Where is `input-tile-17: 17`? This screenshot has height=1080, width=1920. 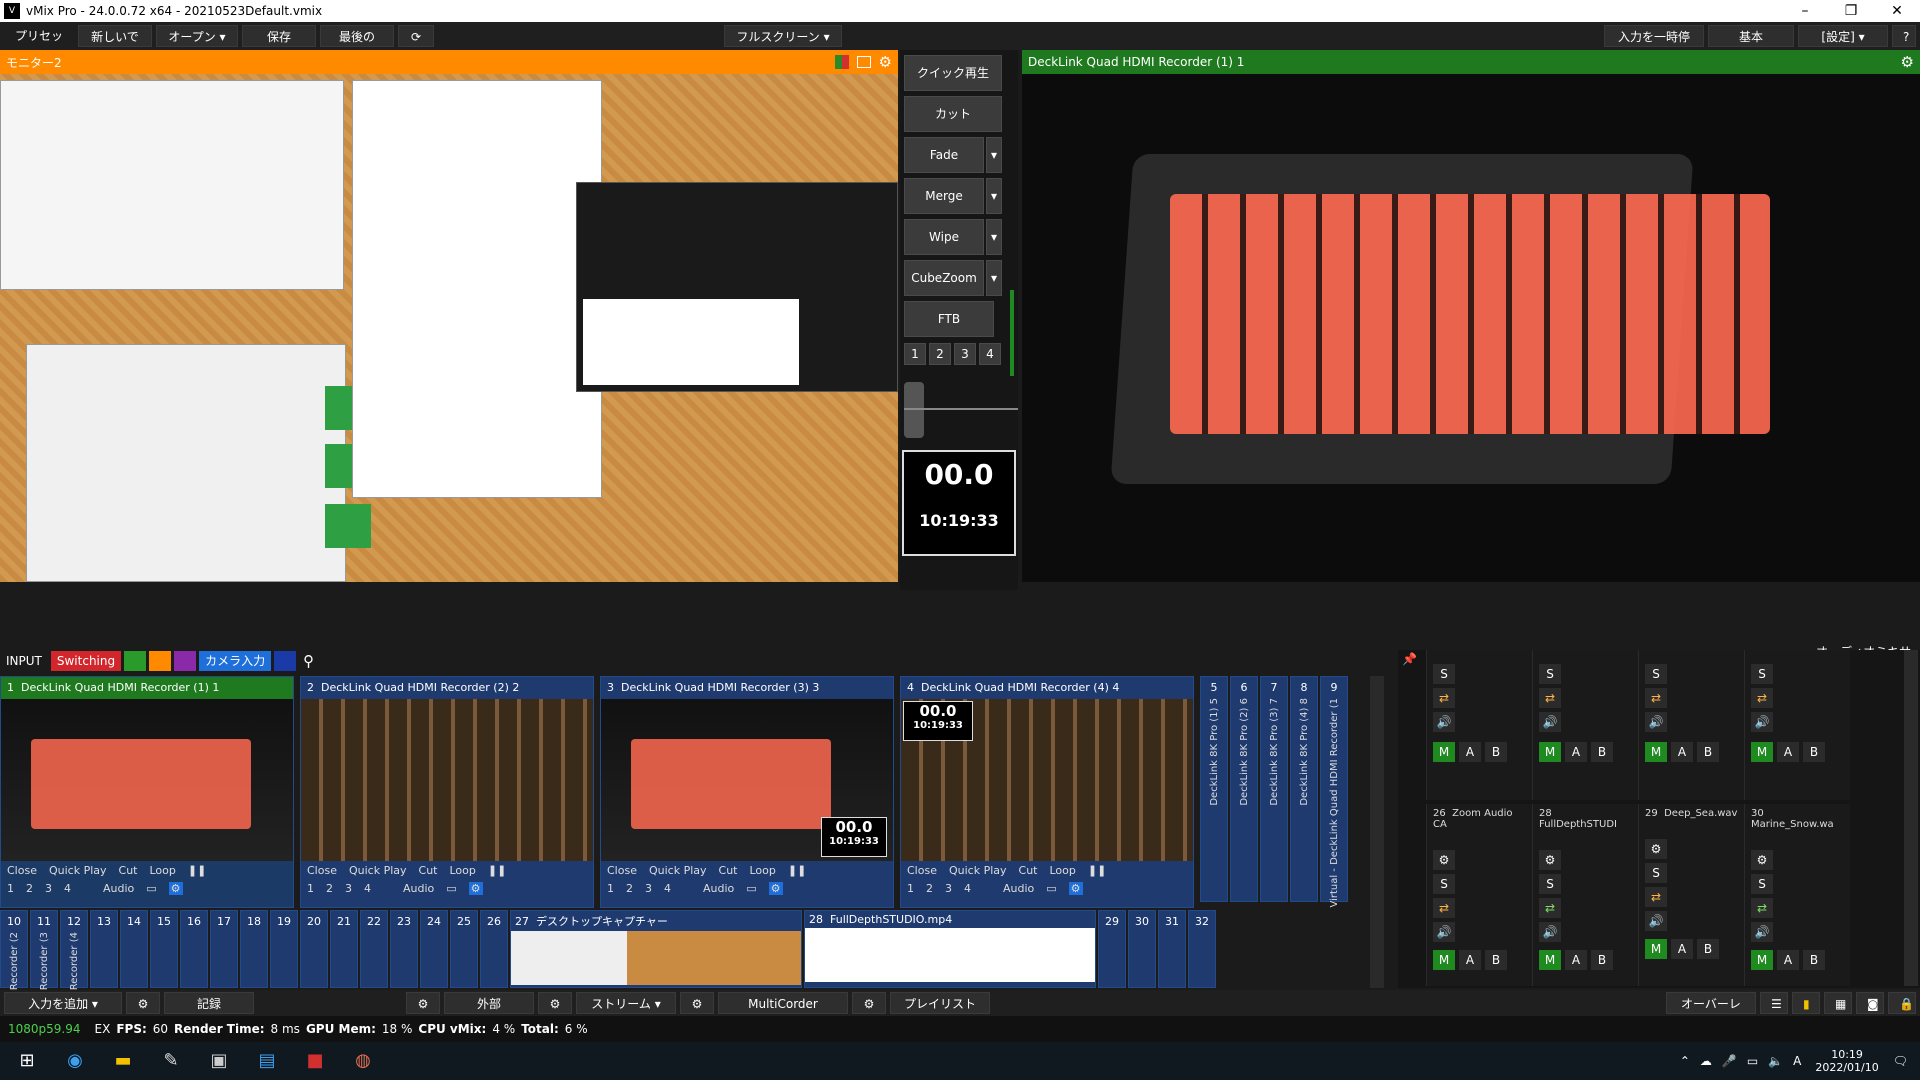 input-tile-17: 17 is located at coordinates (224, 949).